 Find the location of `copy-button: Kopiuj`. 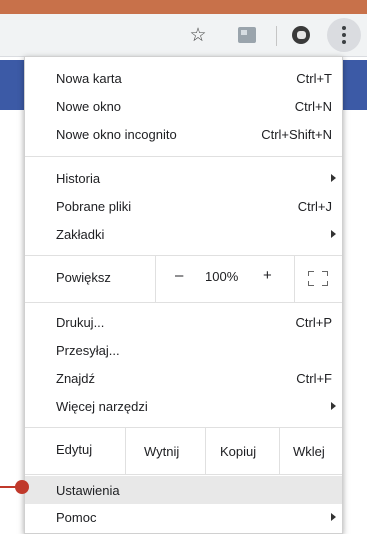

copy-button: Kopiuj is located at coordinates (238, 451).